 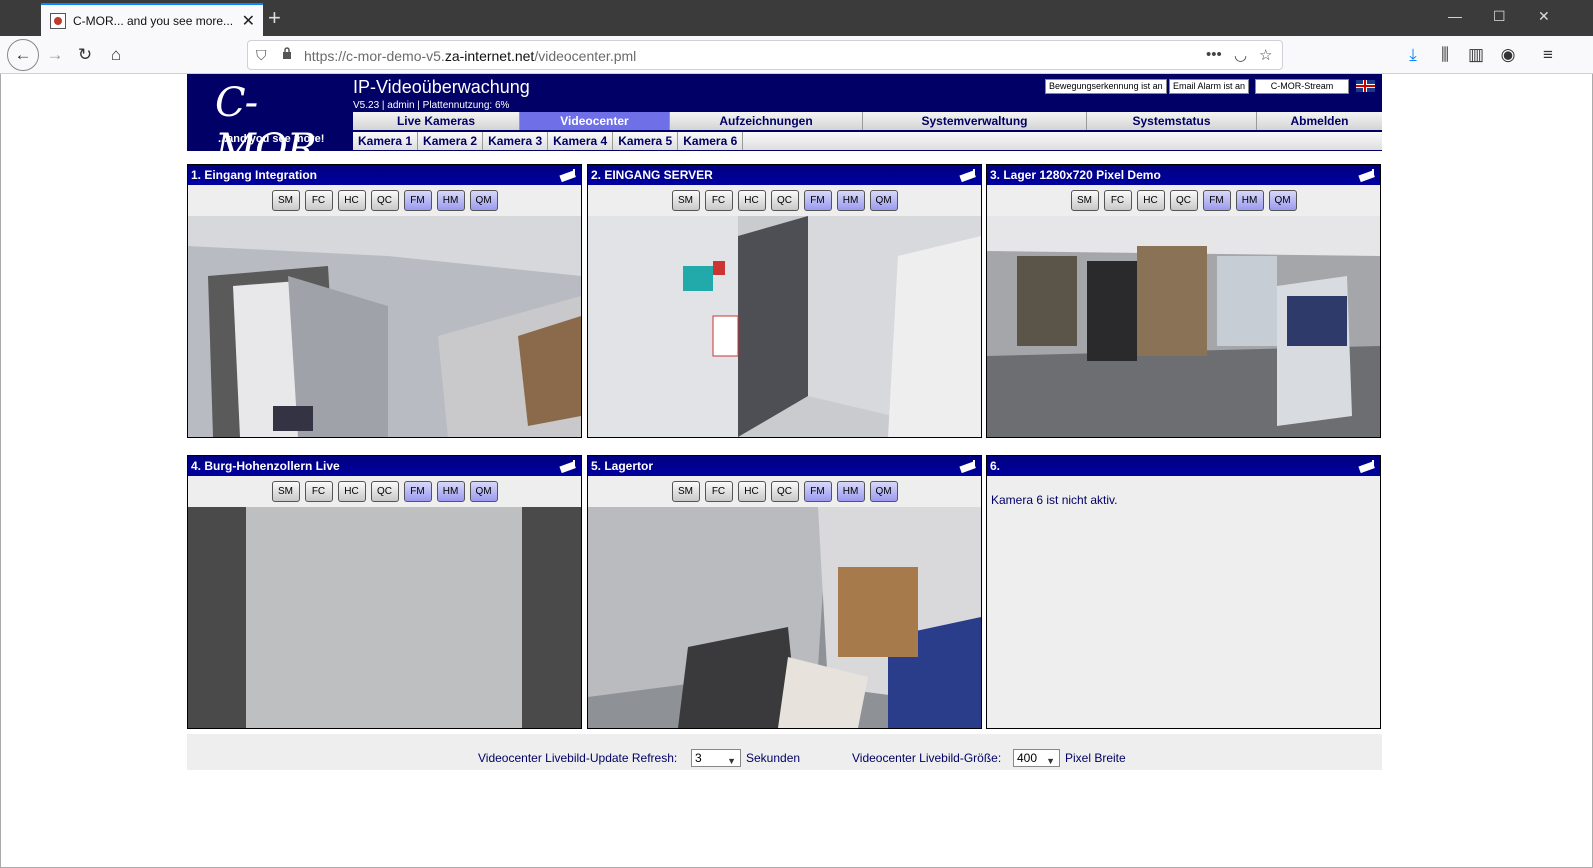 I want to click on menu-icon: ≡, so click(x=1548, y=55).